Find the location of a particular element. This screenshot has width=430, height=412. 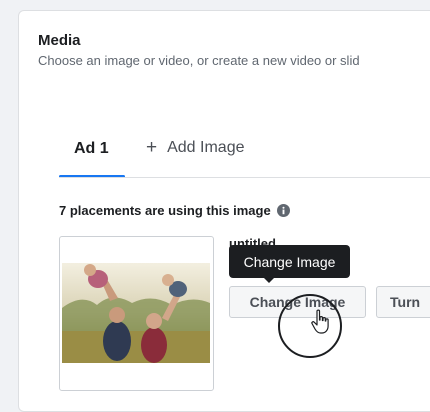

tooltip-arrow is located at coordinates (269, 280).